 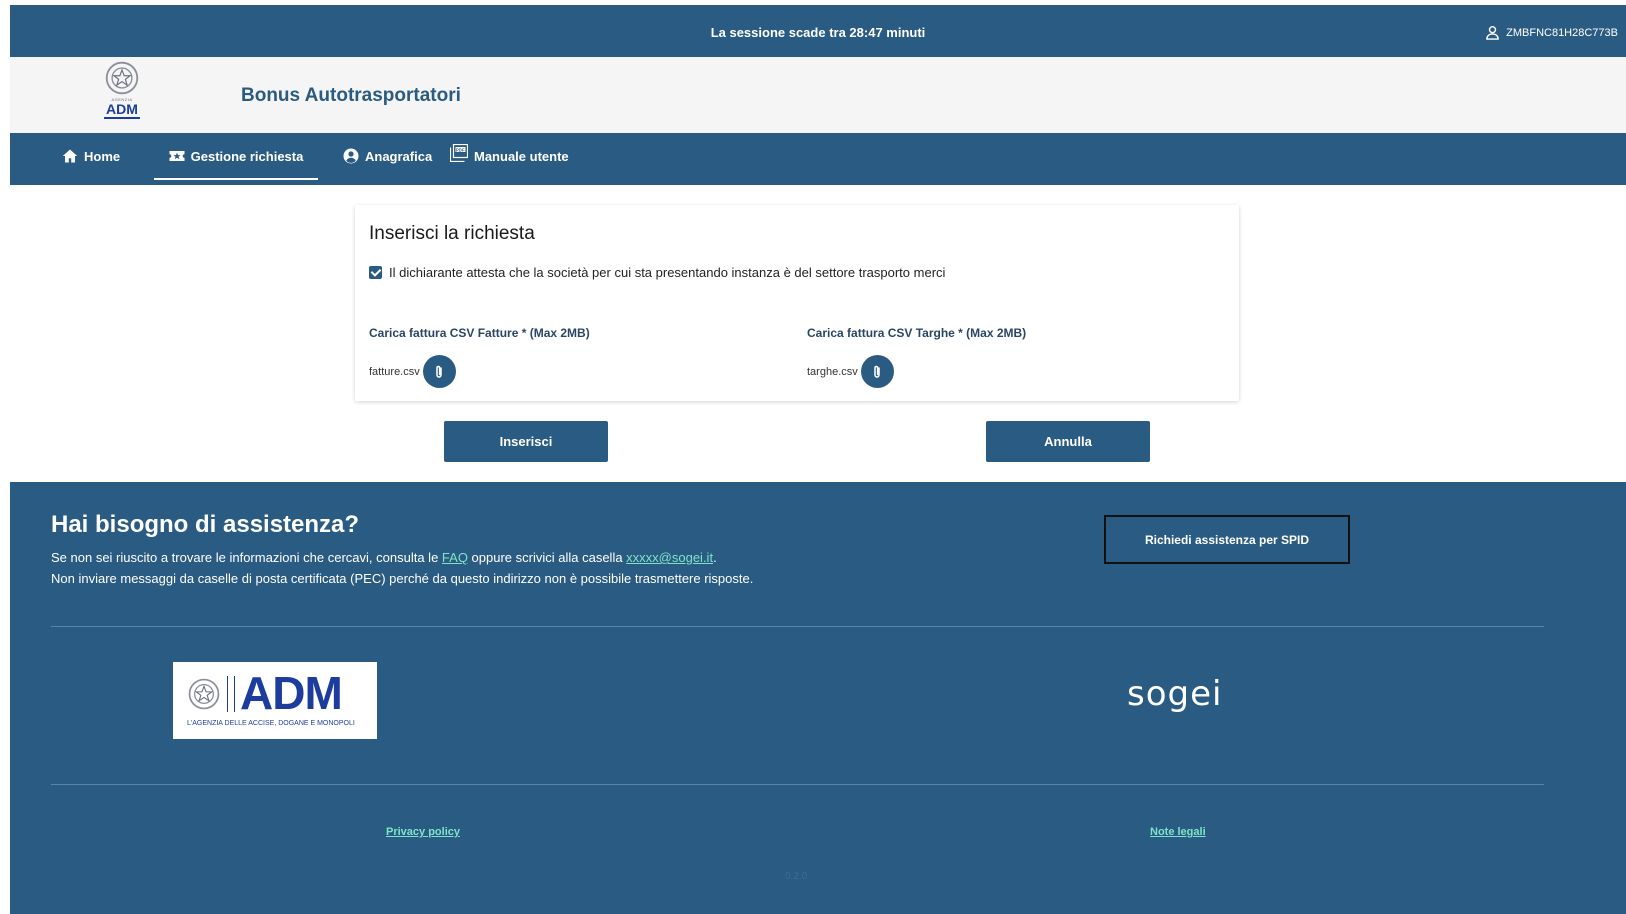 What do you see at coordinates (479, 333) in the screenshot?
I see `upload-invoices-label: Carica fattura CSV Fatture * (Max 2MB)` at bounding box center [479, 333].